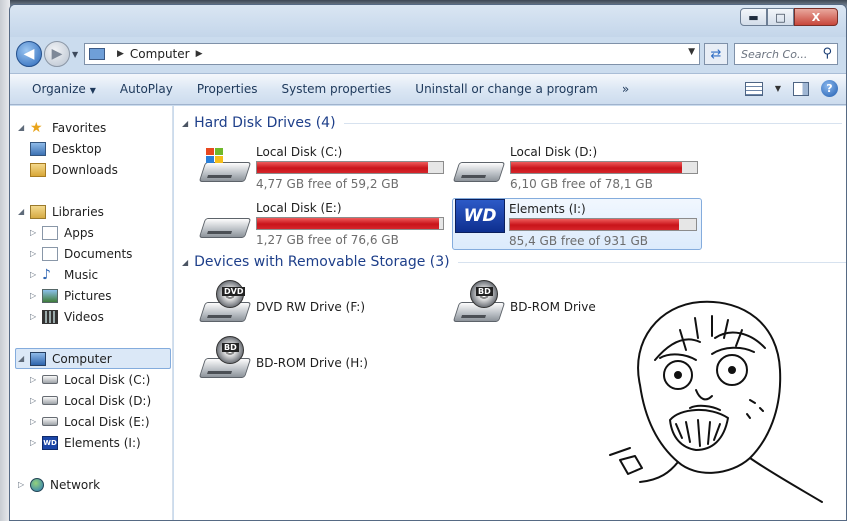 The image size is (847, 521). What do you see at coordinates (85, 442) in the screenshot?
I see `nav-elements: ▷ WD Elements (I:)` at bounding box center [85, 442].